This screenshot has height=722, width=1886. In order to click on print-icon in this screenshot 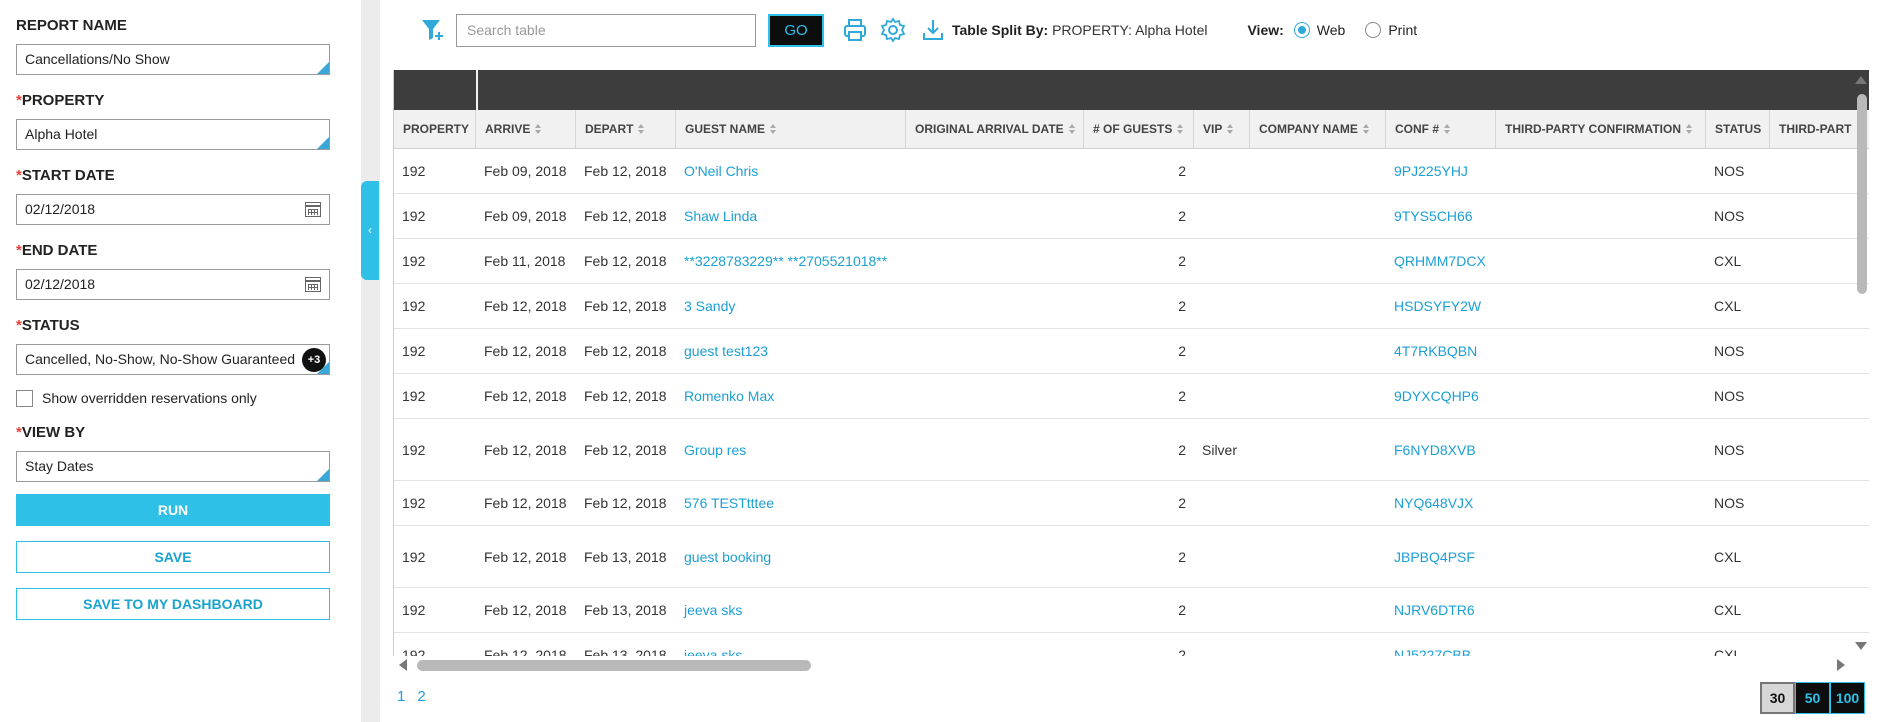, I will do `click(855, 30)`.